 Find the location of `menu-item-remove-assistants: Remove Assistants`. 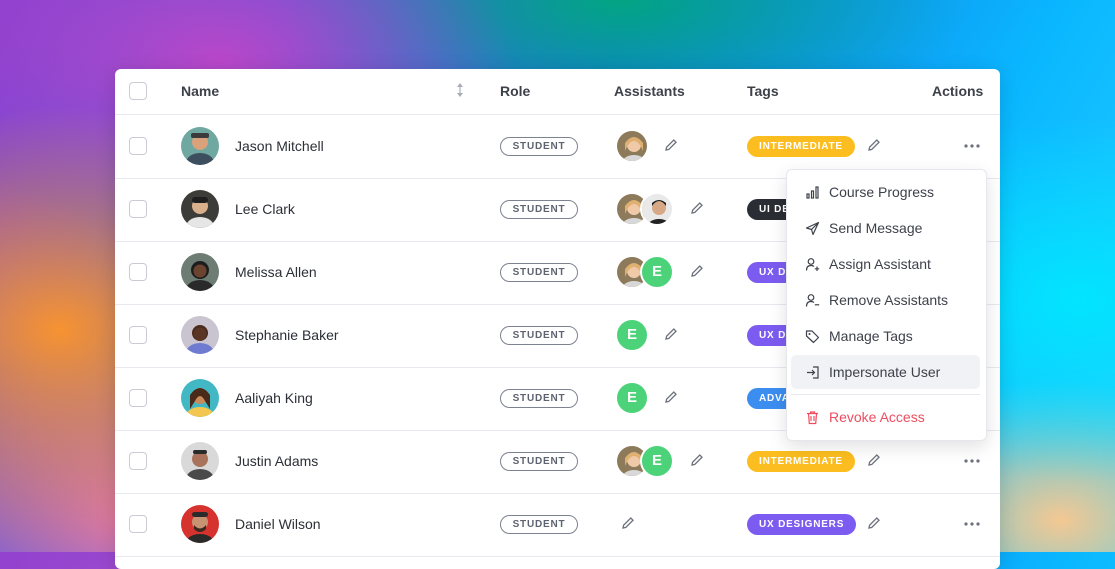

menu-item-remove-assistants: Remove Assistants is located at coordinates (885, 300).